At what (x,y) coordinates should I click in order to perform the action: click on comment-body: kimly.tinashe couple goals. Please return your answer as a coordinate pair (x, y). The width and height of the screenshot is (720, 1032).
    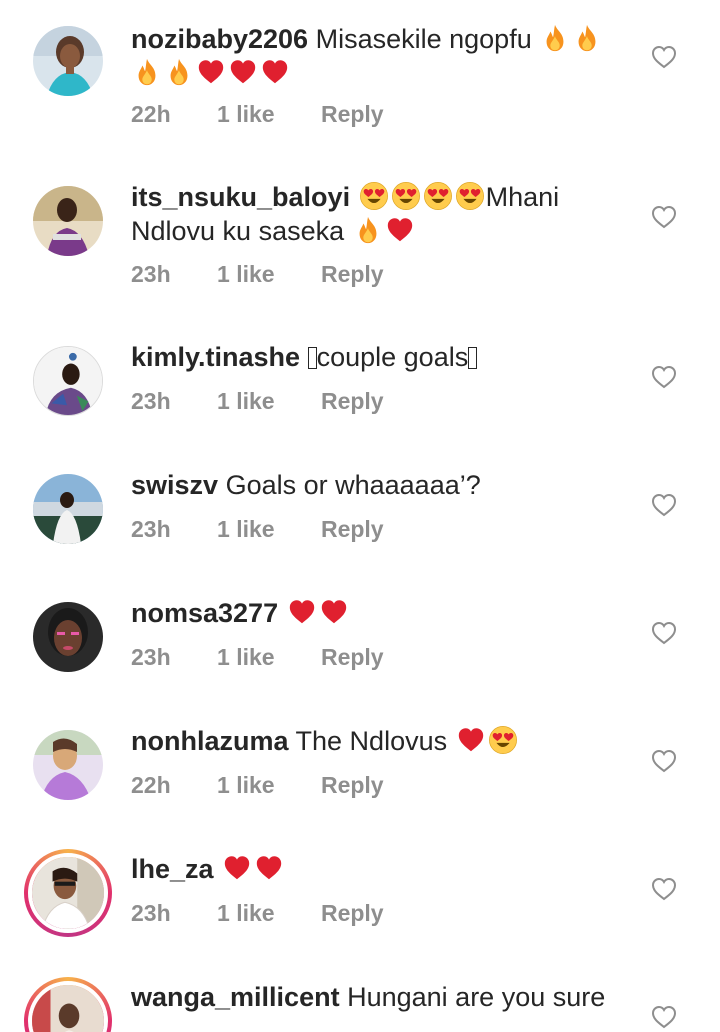
    Looking at the image, I should click on (381, 357).